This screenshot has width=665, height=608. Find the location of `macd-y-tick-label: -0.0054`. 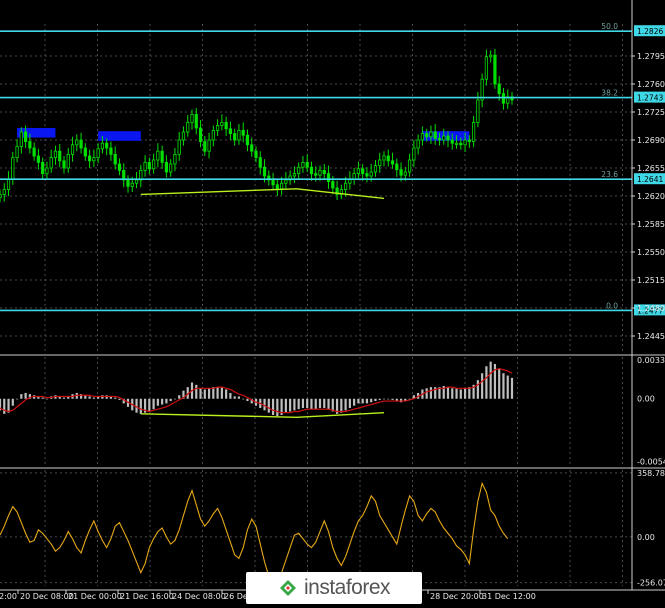

macd-y-tick-label: -0.0054 is located at coordinates (651, 461).